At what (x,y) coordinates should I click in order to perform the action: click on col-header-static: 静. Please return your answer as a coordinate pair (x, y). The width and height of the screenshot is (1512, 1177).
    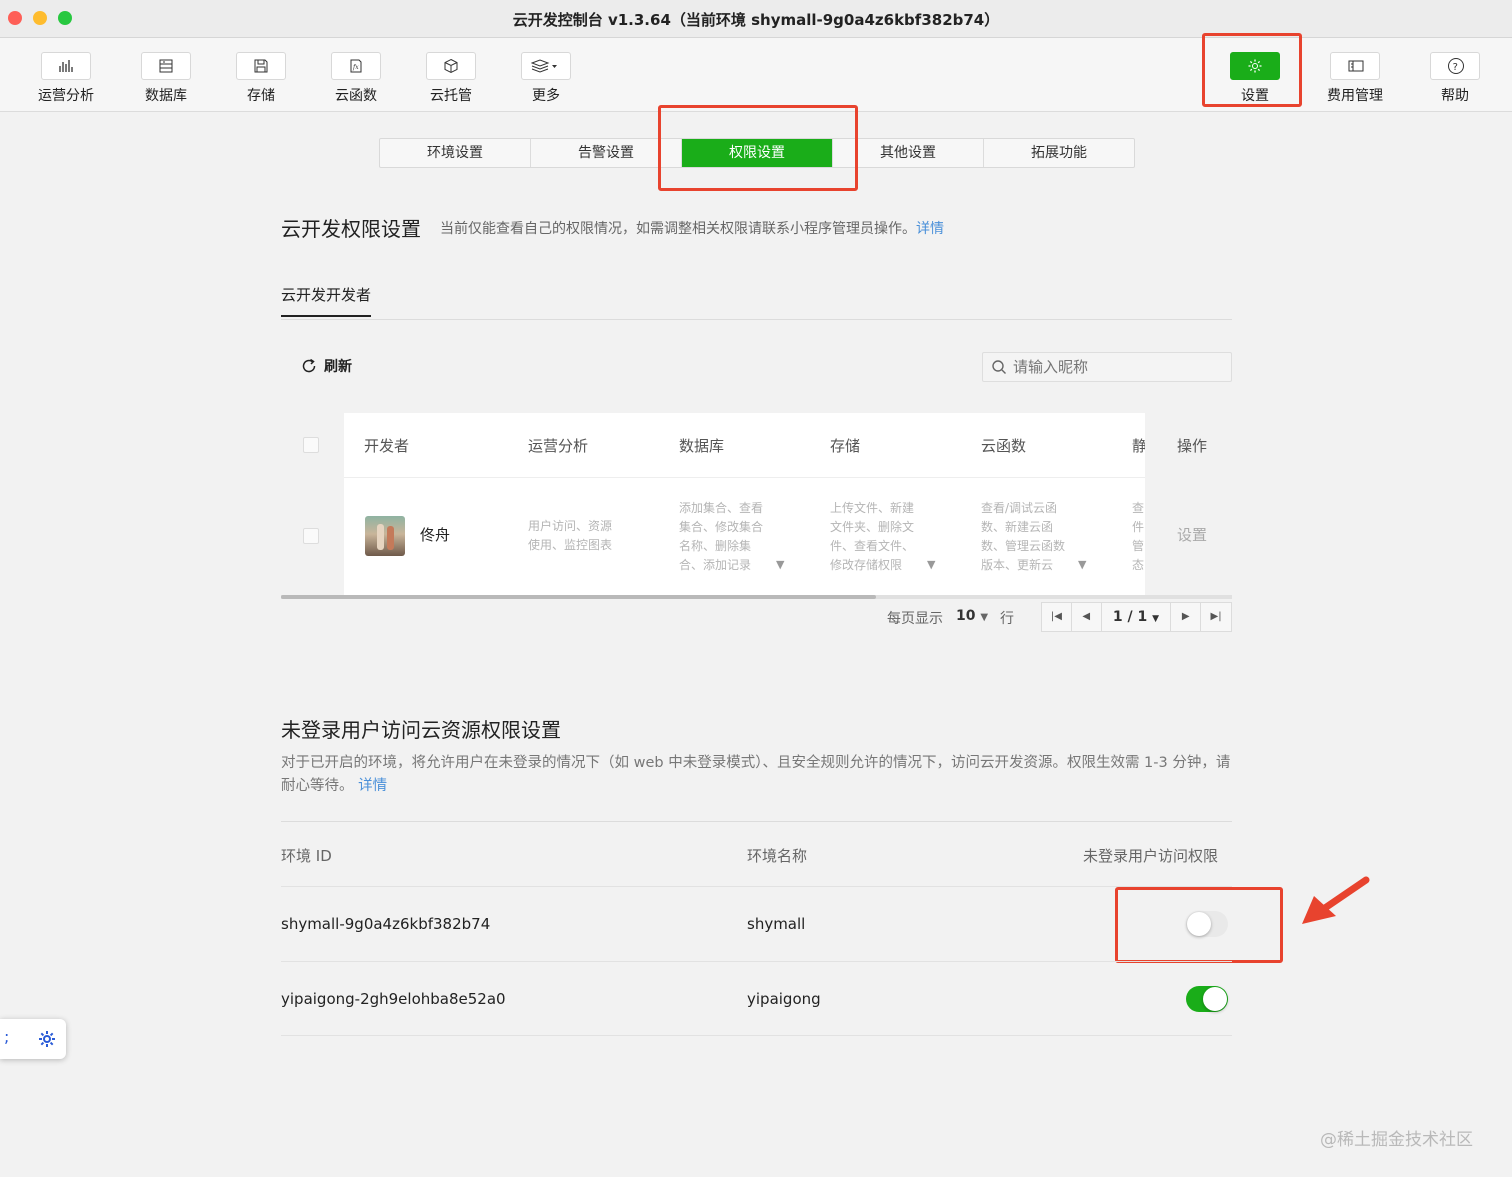
    Looking at the image, I should click on (1138, 446).